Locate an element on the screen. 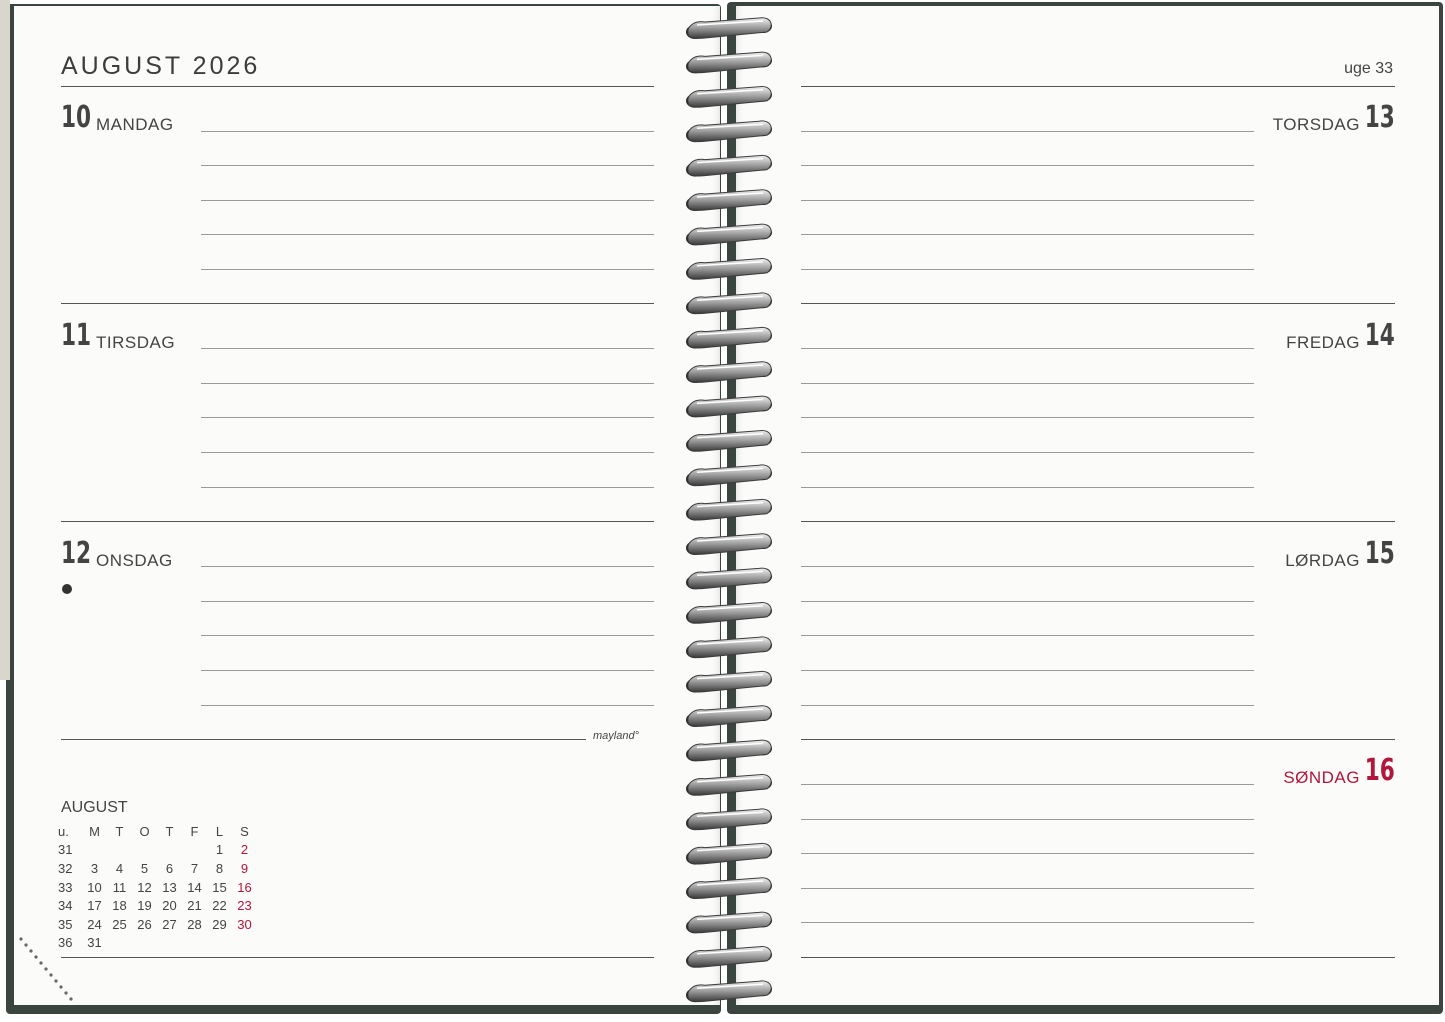  mini-day: 11 is located at coordinates (119, 887).